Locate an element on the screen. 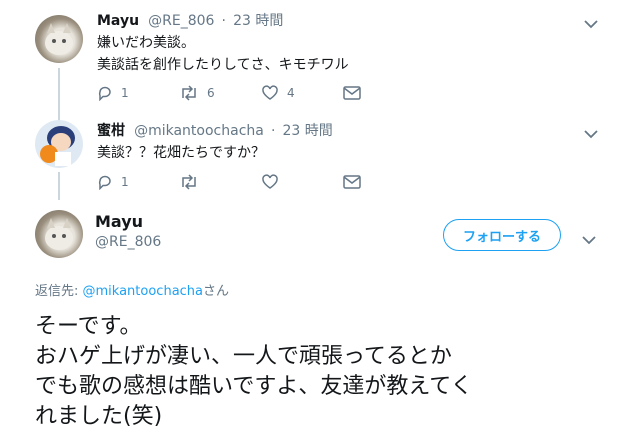 This screenshot has width=631, height=440. tweet-text-line: れました(笑) is located at coordinates (99, 416).